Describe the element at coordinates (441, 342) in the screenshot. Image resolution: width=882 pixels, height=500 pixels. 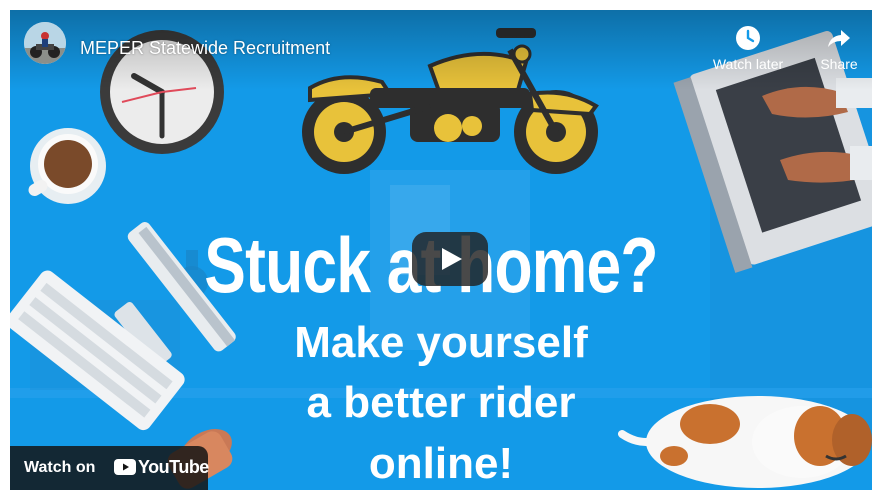
I see `headline-line-2: Make yourself` at that location.